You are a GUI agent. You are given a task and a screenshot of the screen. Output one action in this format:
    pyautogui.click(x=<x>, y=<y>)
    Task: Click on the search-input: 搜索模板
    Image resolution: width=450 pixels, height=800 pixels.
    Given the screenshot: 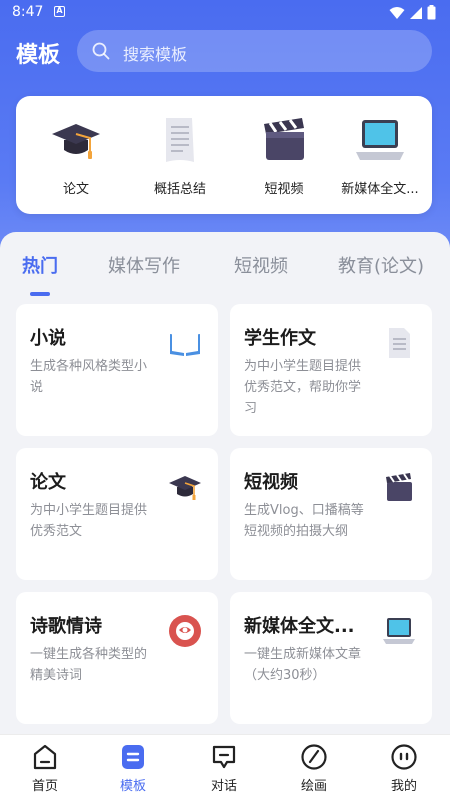 What is the action you would take?
    pyautogui.click(x=254, y=51)
    